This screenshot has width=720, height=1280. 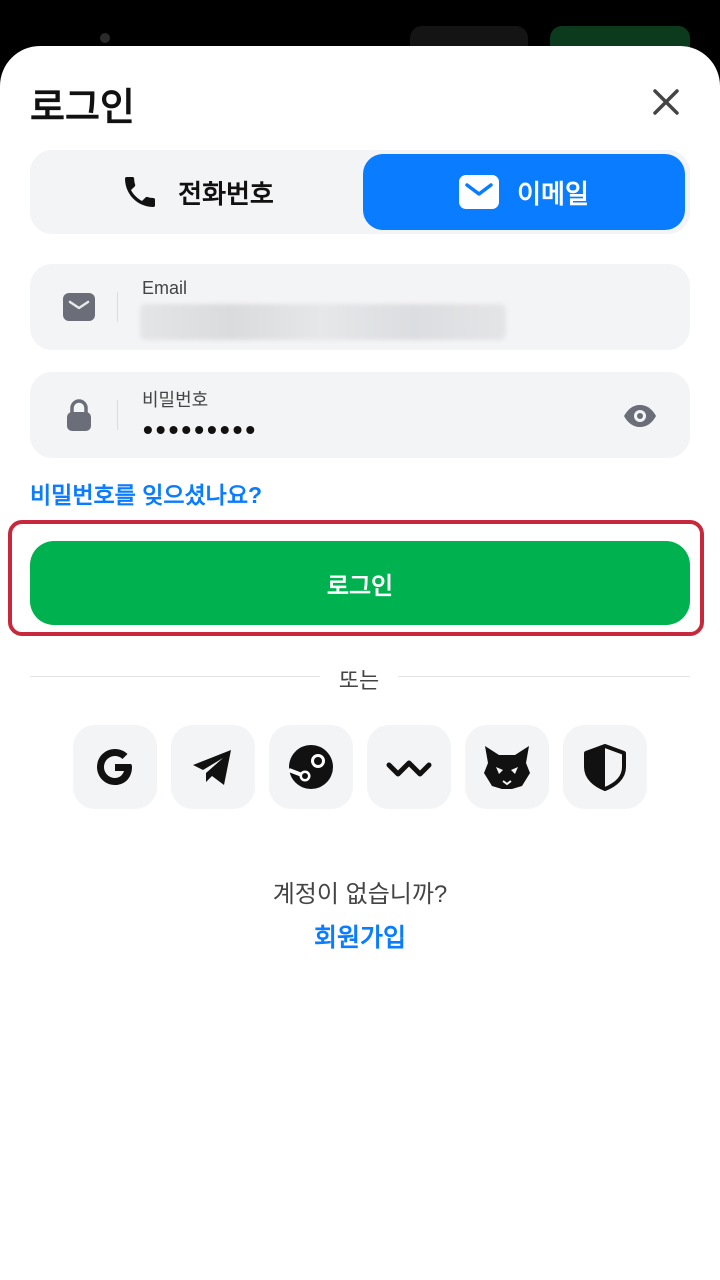 I want to click on walletconnect-icon, so click(x=409, y=768).